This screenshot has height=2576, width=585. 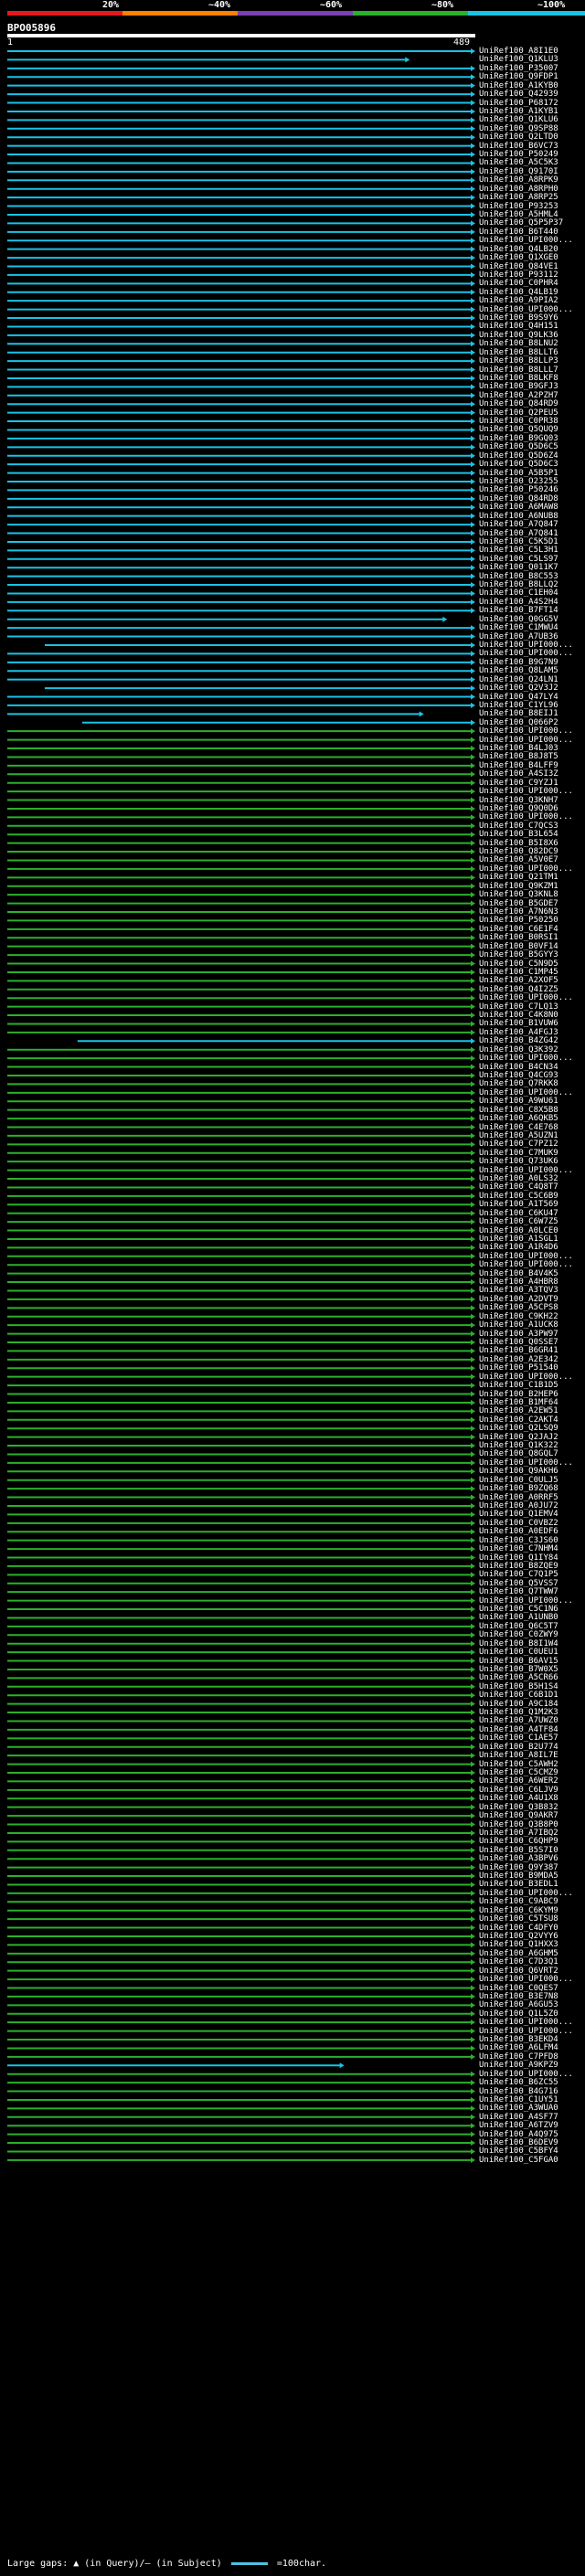 I want to click on hit-label: UniRef100_A7Q847, so click(x=518, y=525).